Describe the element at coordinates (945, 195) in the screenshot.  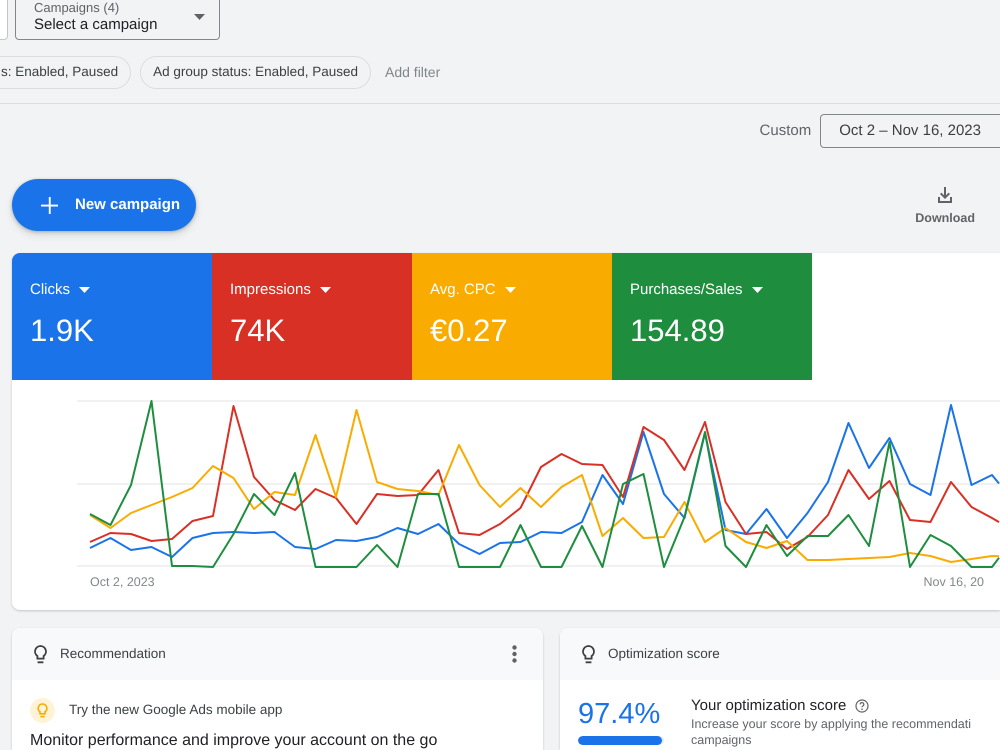
I see `download-icon` at that location.